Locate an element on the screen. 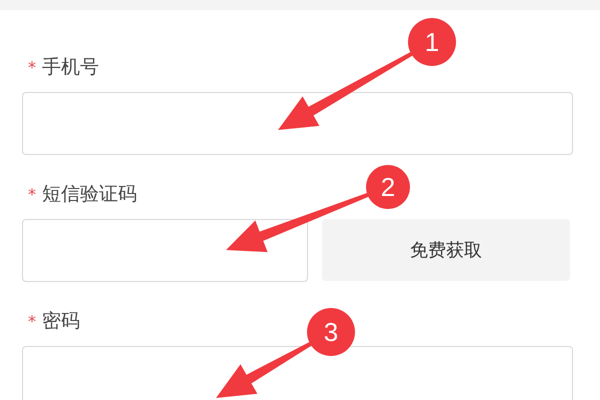  field-label: 密码 is located at coordinates (61, 321).